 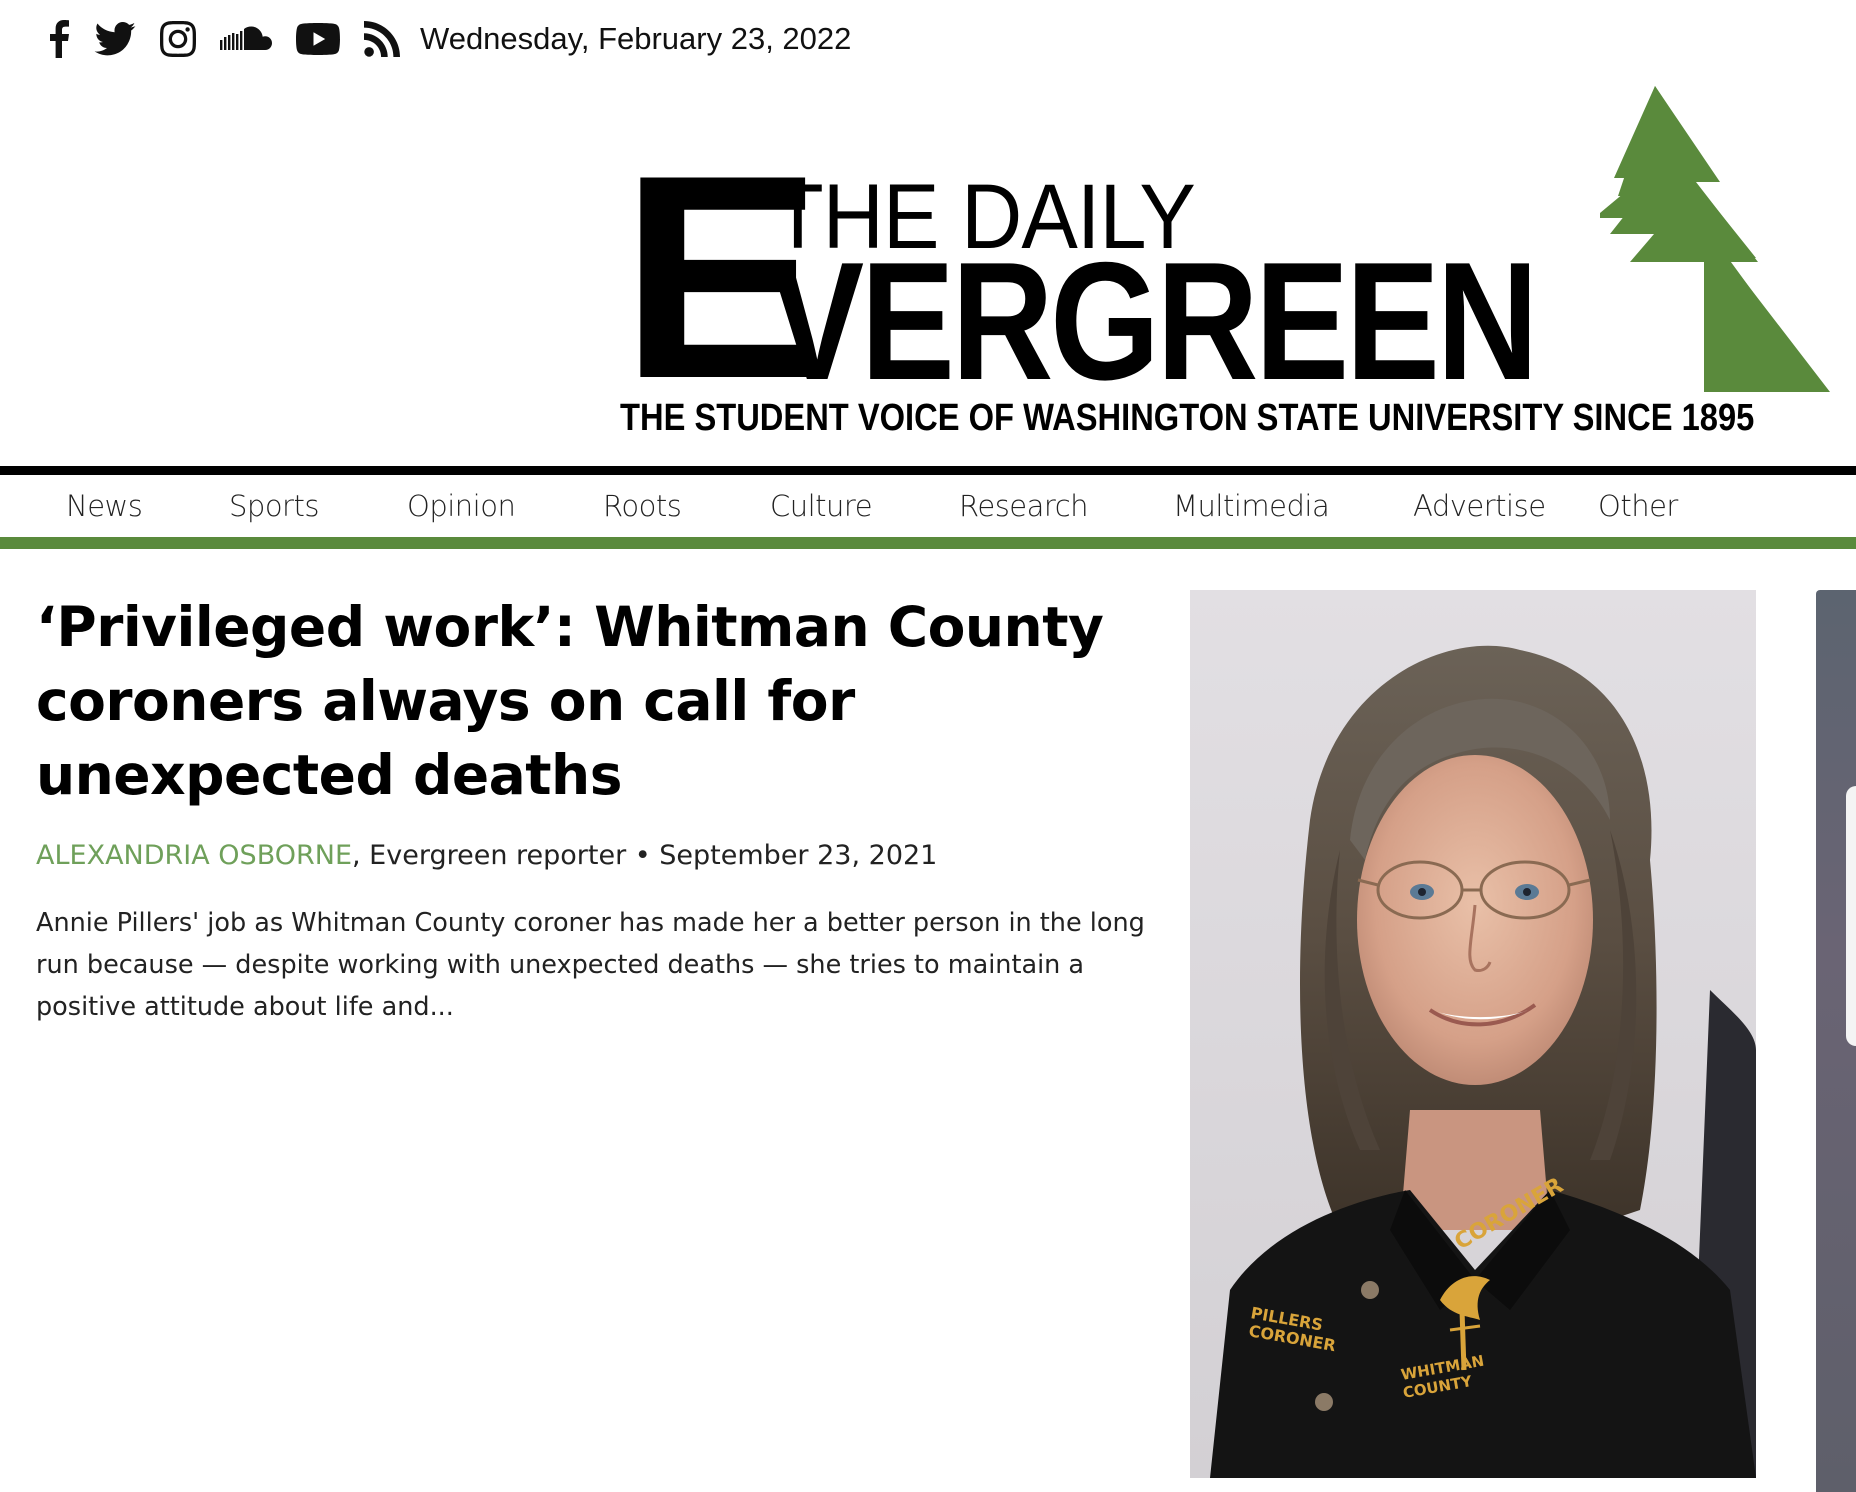 I want to click on article-date: September 23, 2021, so click(x=798, y=855).